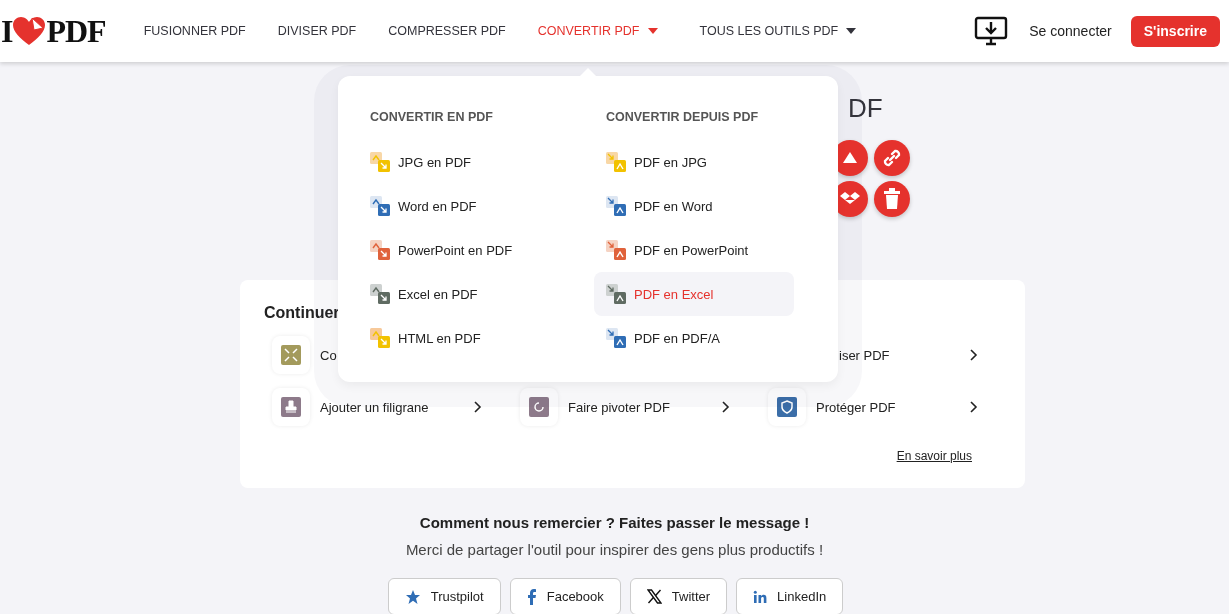 Image resolution: width=1229 pixels, height=614 pixels. Describe the element at coordinates (654, 596) in the screenshot. I see `x-icon` at that location.